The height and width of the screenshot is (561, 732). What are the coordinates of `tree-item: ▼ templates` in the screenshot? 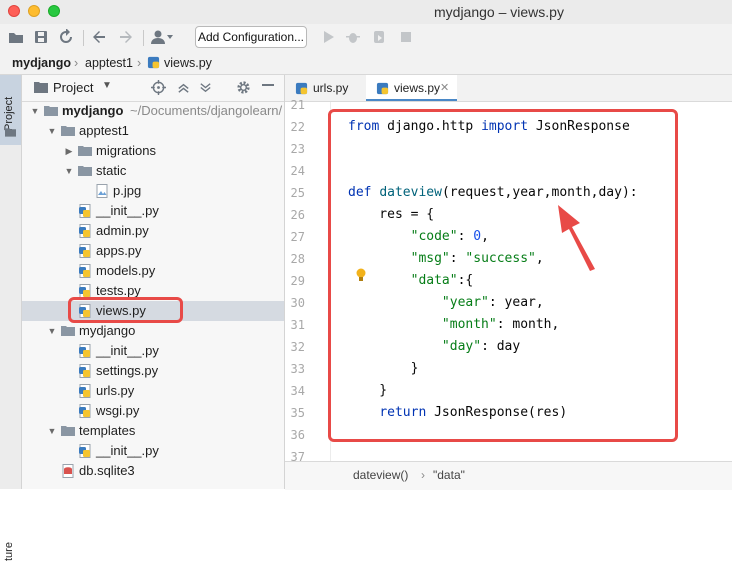 It's located at (153, 431).